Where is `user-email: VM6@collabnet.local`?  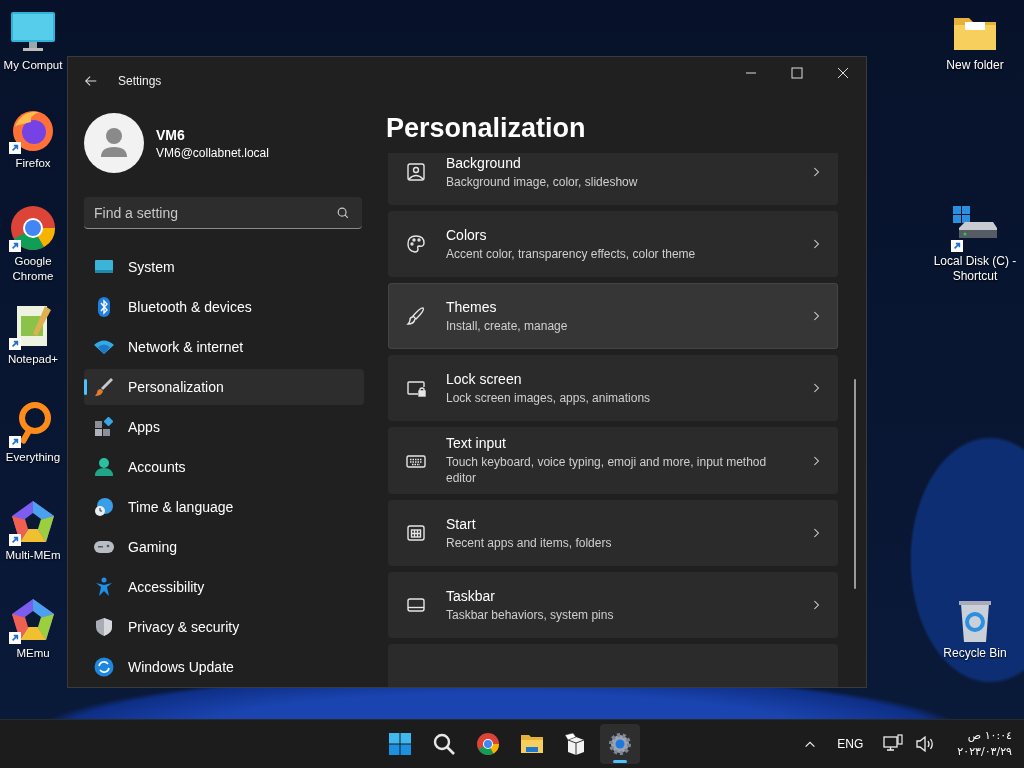 user-email: VM6@collabnet.local is located at coordinates (212, 152).